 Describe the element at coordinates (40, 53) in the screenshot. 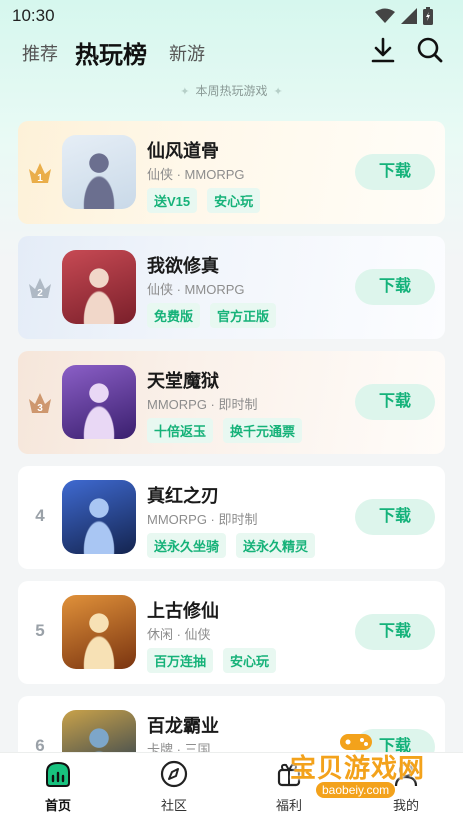

I see `tab-recommend: 推荐` at that location.